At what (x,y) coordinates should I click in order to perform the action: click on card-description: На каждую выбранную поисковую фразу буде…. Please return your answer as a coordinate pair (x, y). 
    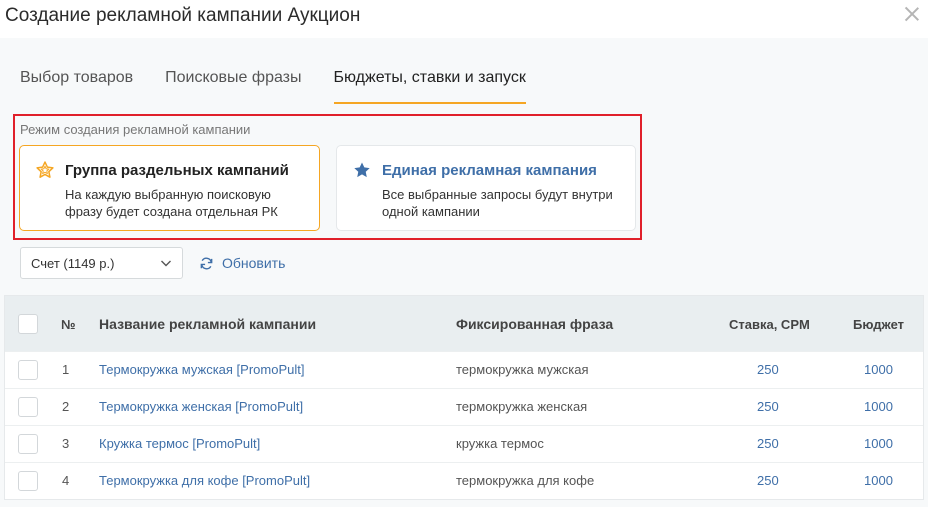
    Looking at the image, I should click on (171, 203).